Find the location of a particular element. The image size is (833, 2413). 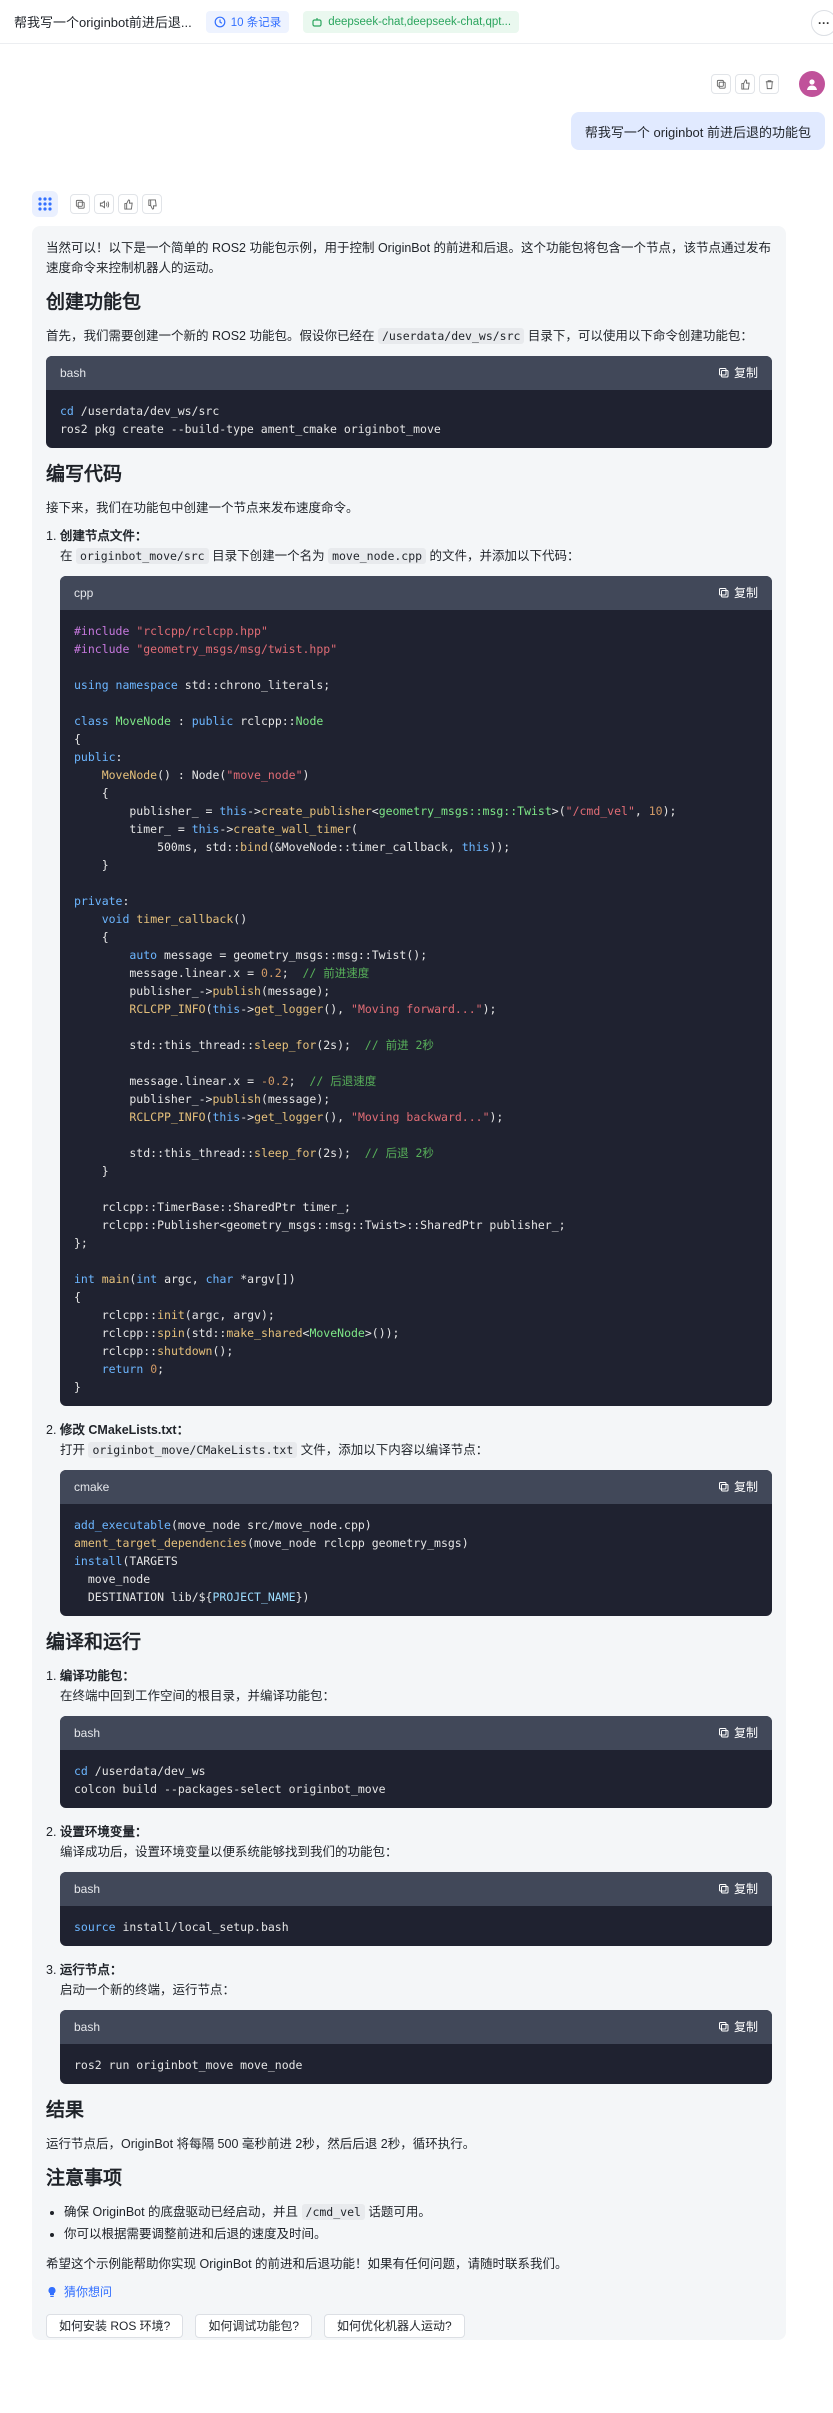

bot-logo-icon is located at coordinates (45, 204).